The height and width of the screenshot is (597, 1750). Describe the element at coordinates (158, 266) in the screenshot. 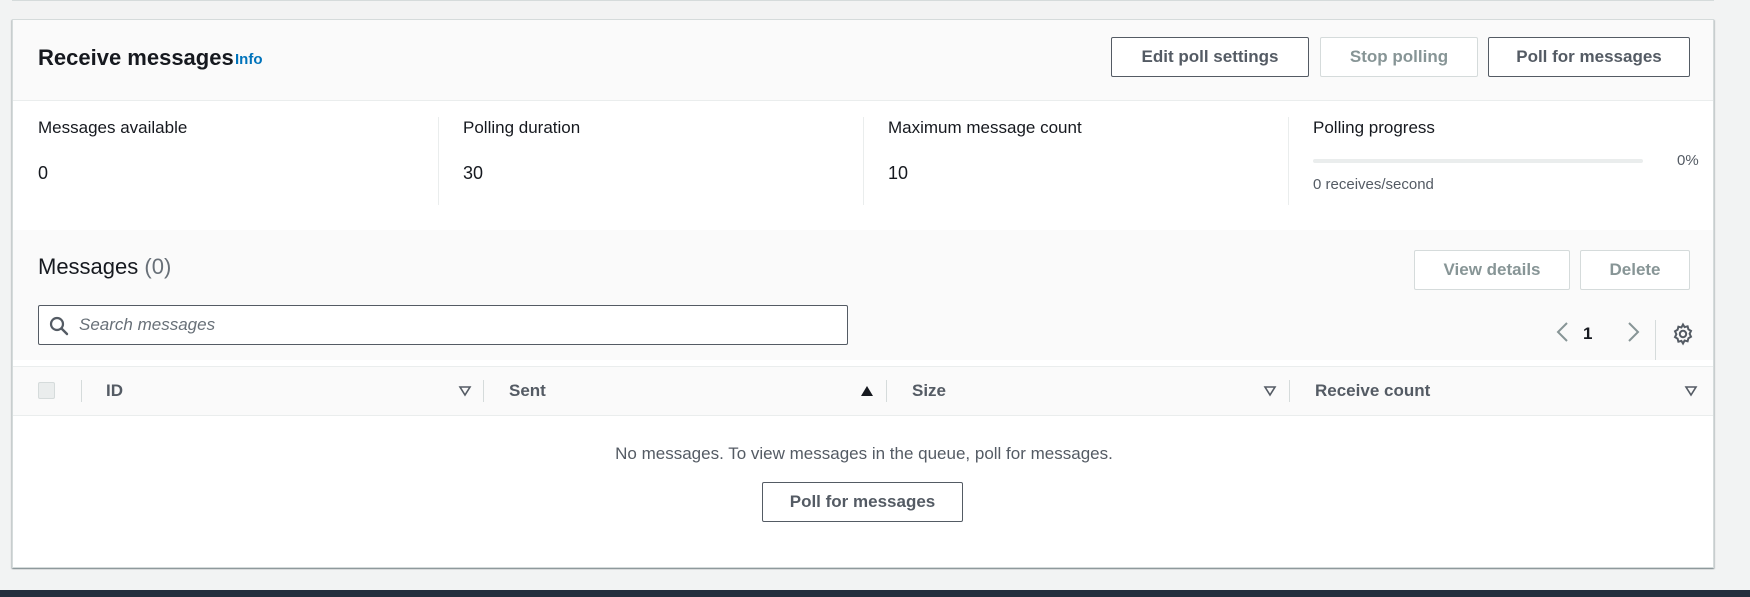

I see `messages-count: (0)` at that location.